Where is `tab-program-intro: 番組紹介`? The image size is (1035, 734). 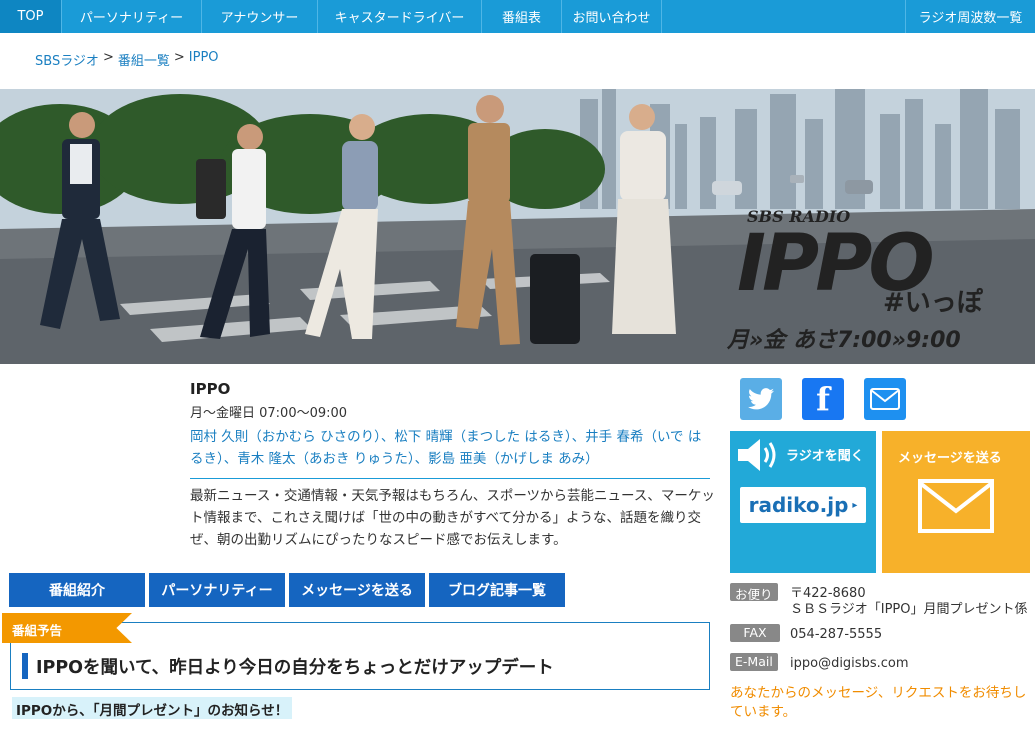 tab-program-intro: 番組紹介 is located at coordinates (77, 590).